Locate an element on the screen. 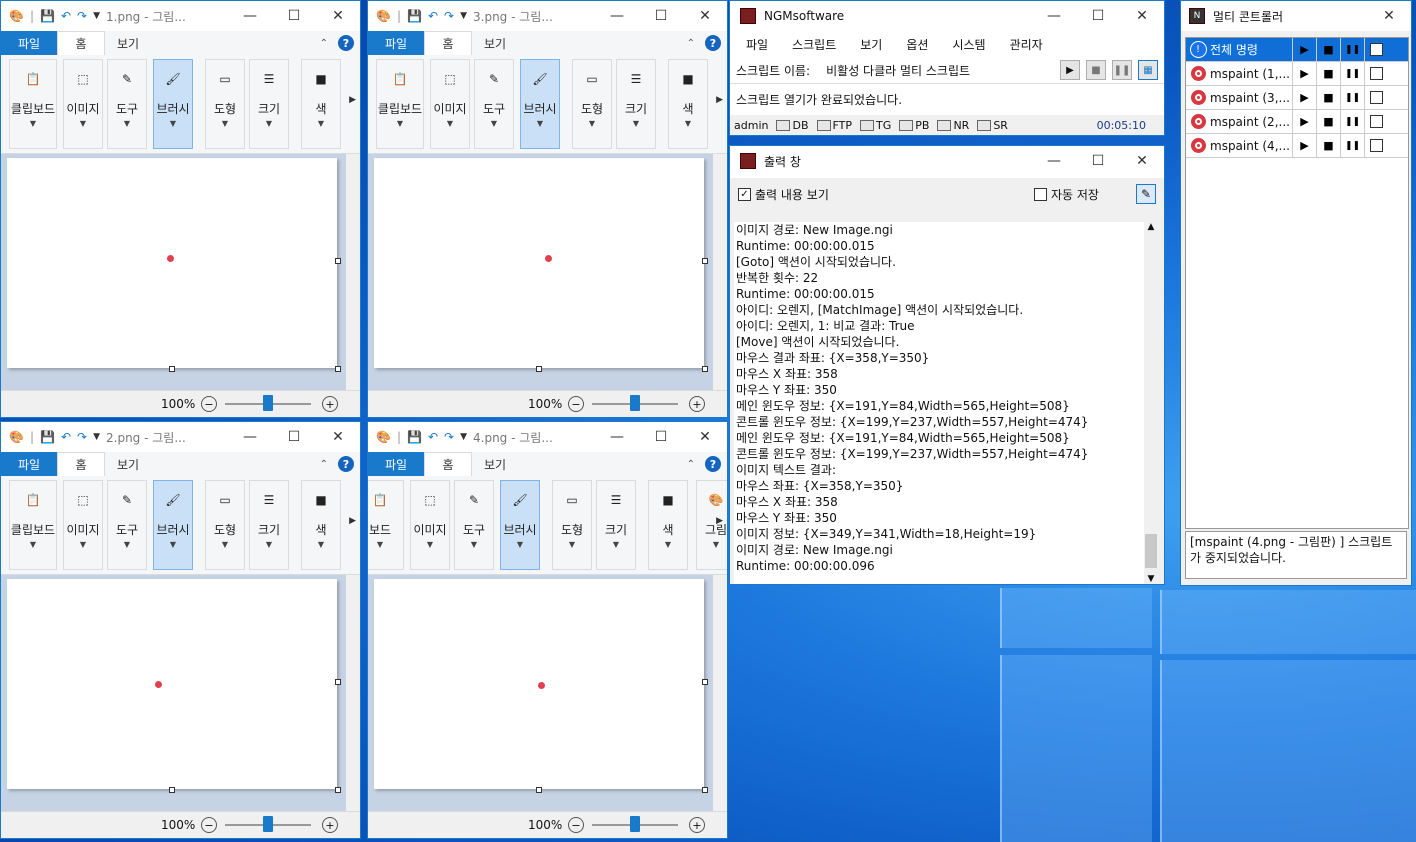 This screenshot has width=1416, height=842. clear-output-icon: ✎ is located at coordinates (1146, 194).